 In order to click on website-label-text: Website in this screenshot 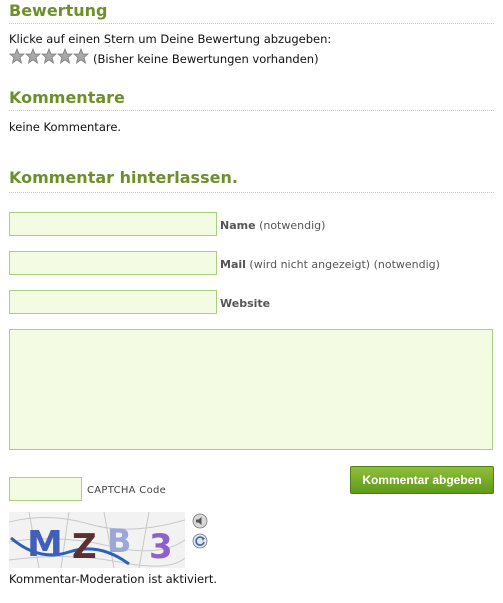, I will do `click(245, 303)`.